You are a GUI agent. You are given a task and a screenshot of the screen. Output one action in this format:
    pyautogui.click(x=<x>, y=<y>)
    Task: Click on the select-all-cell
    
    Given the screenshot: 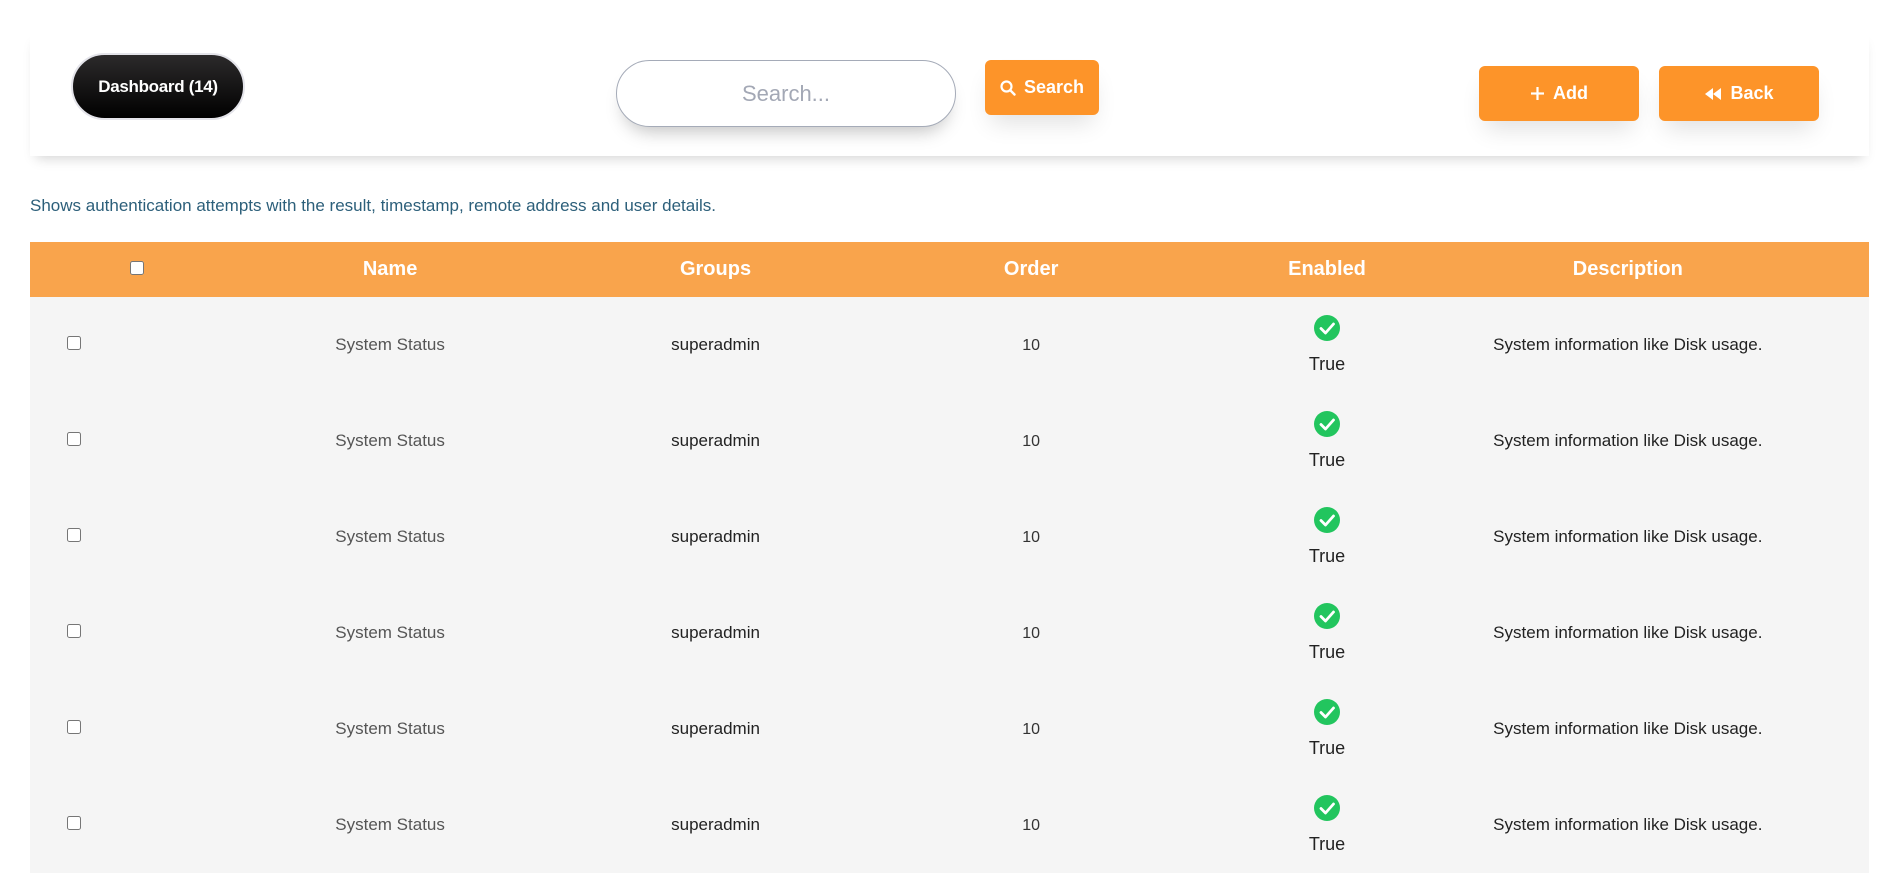 What is the action you would take?
    pyautogui.click(x=87, y=269)
    